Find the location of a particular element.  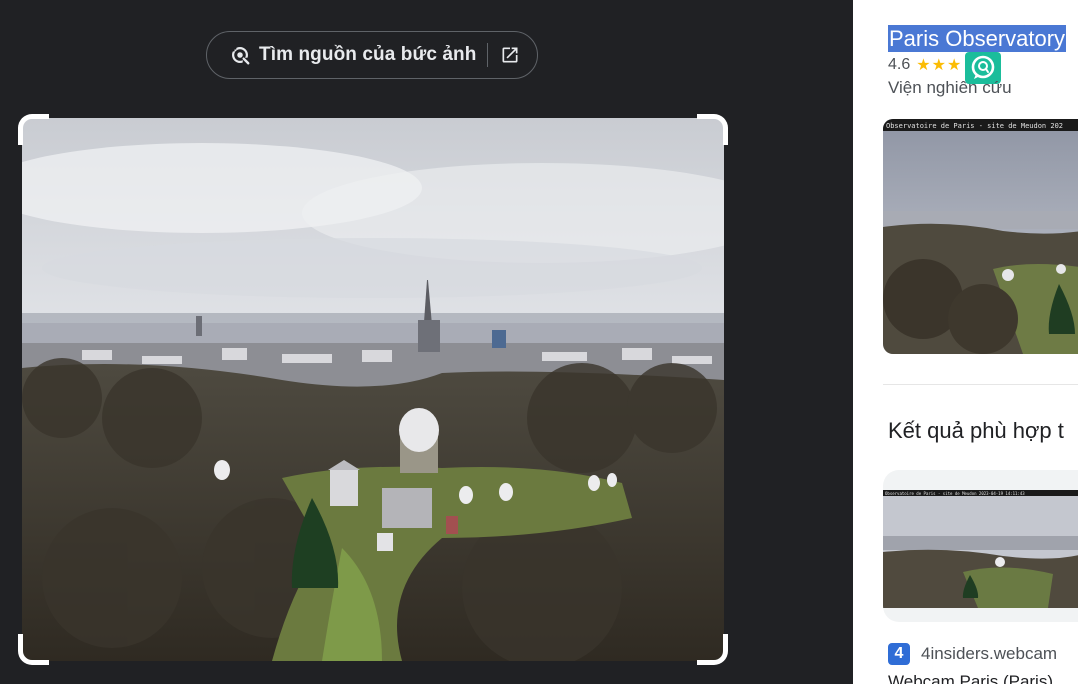

crop-handle-top-right is located at coordinates (712, 129).